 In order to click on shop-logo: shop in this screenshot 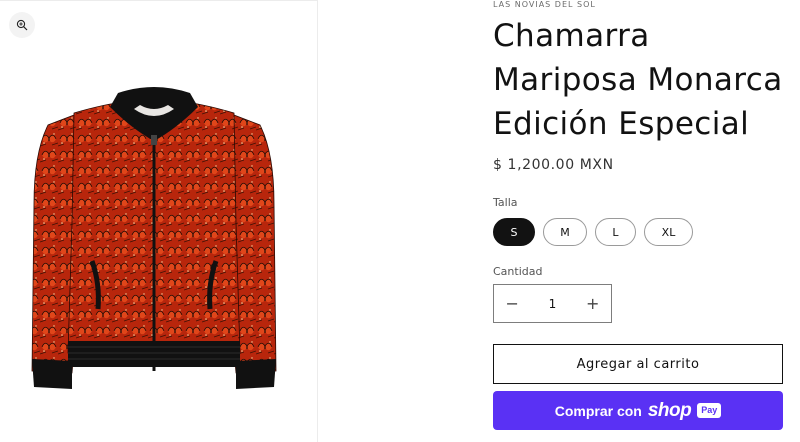, I will do `click(669, 410)`.